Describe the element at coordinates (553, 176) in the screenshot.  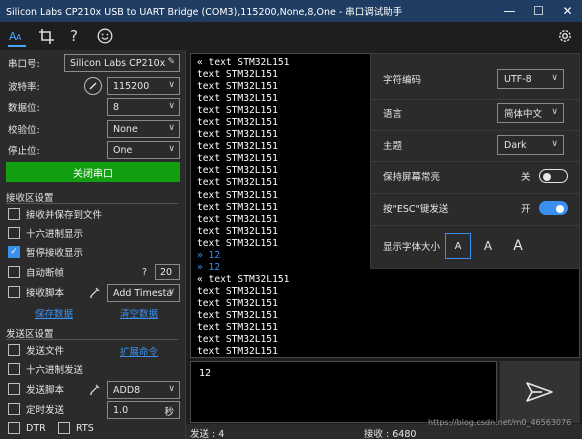
I see `keep-screen-toggle` at that location.